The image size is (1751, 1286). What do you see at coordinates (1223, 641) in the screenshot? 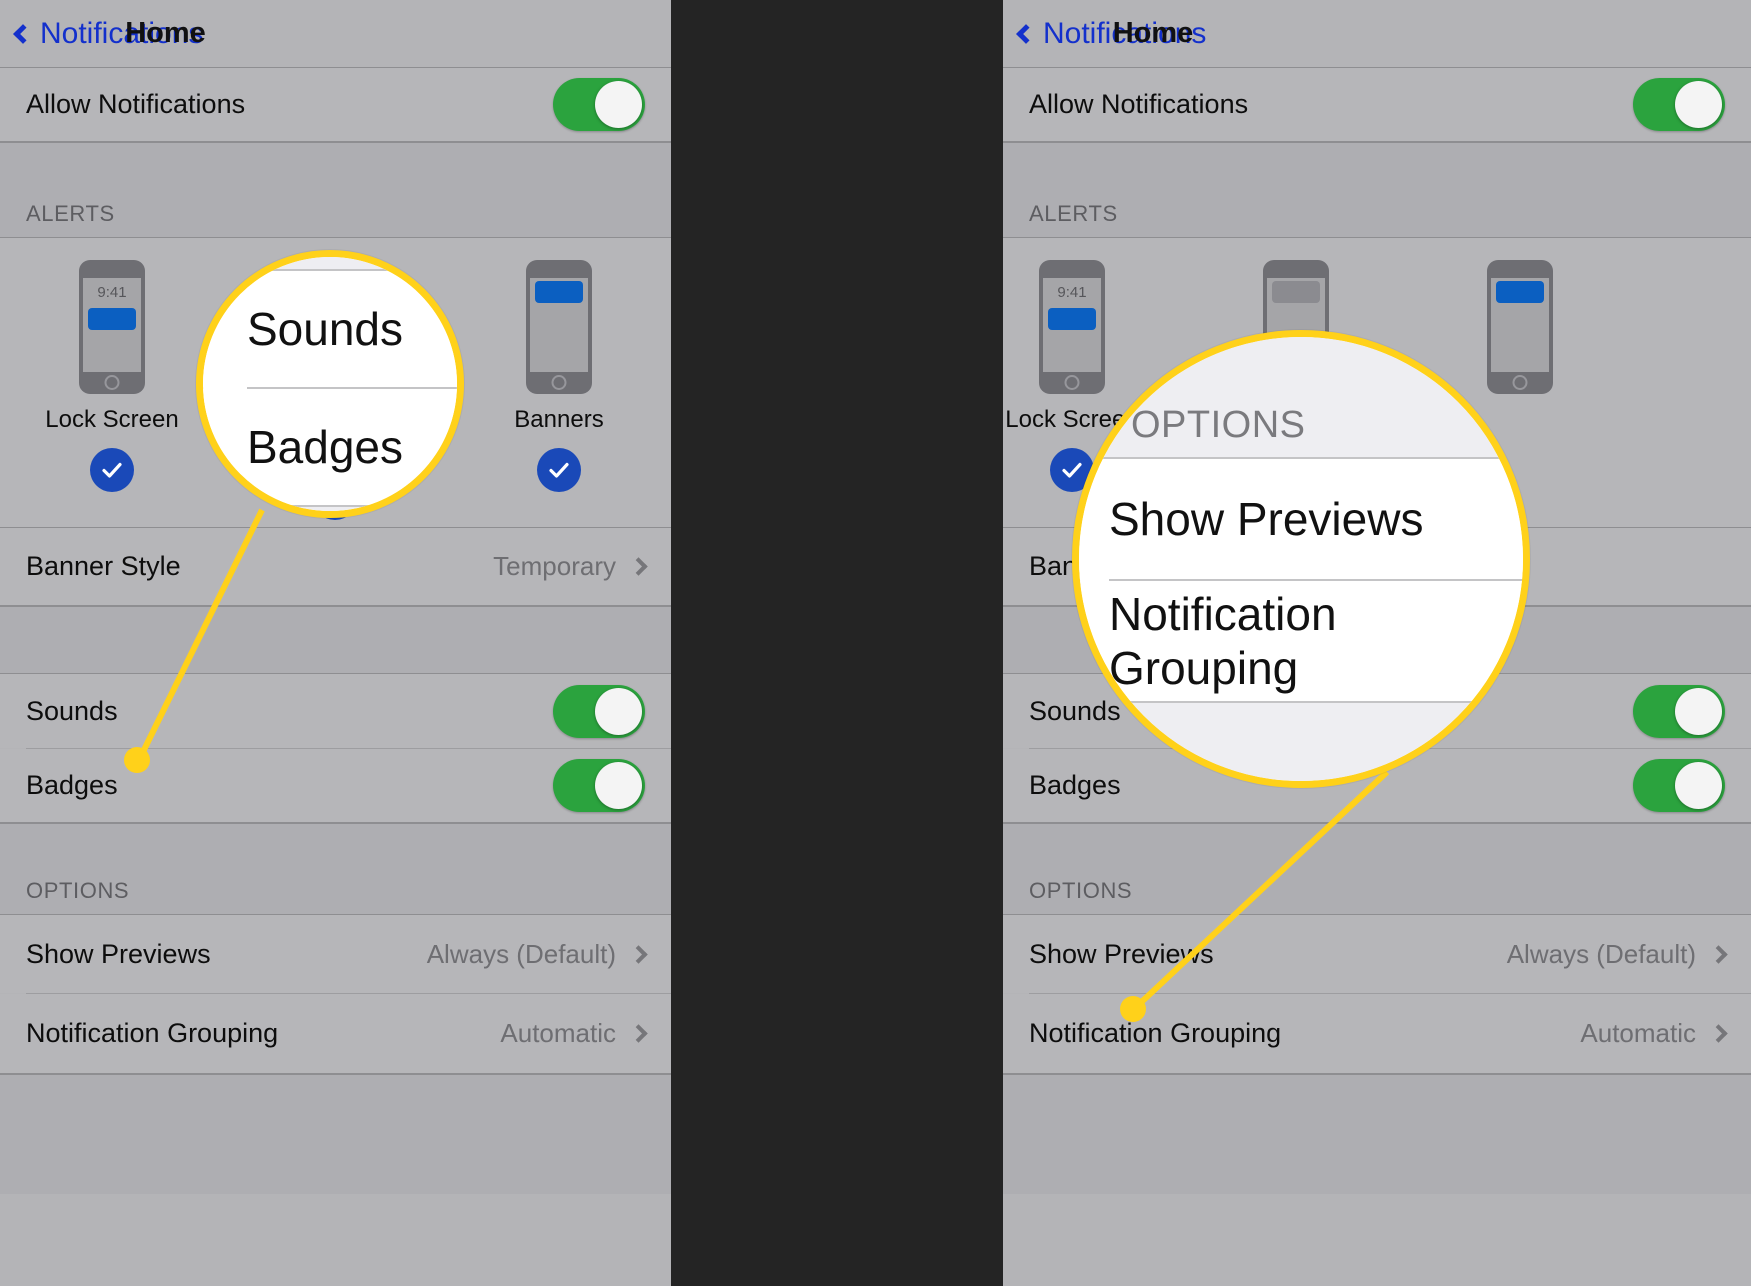
I see `magnified-row-label: Notification Grouping` at bounding box center [1223, 641].